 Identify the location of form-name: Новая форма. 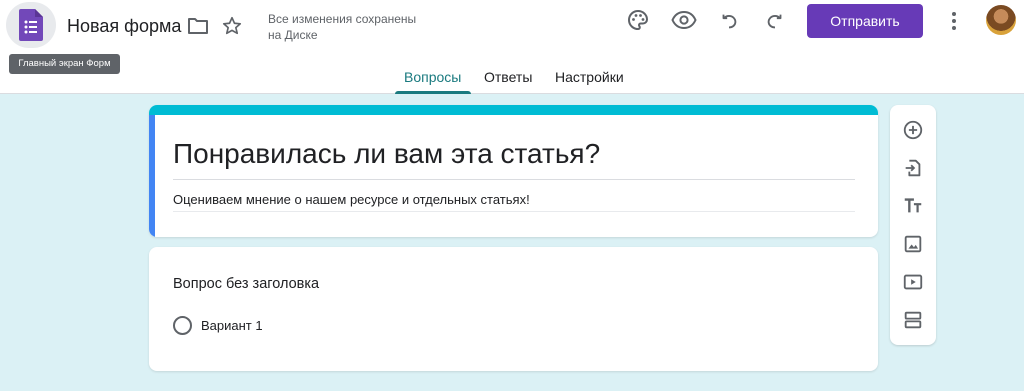
(124, 26).